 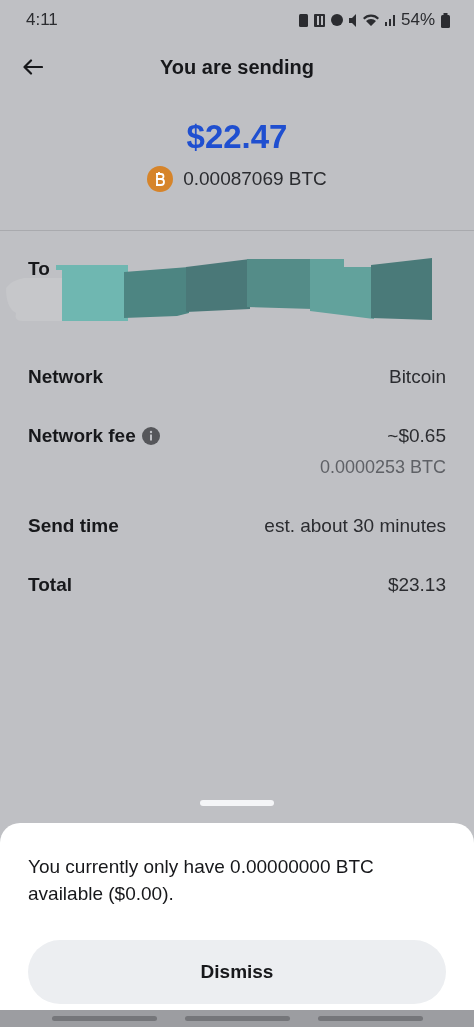 I want to click on screen-title: You are sending, so click(x=237, y=67).